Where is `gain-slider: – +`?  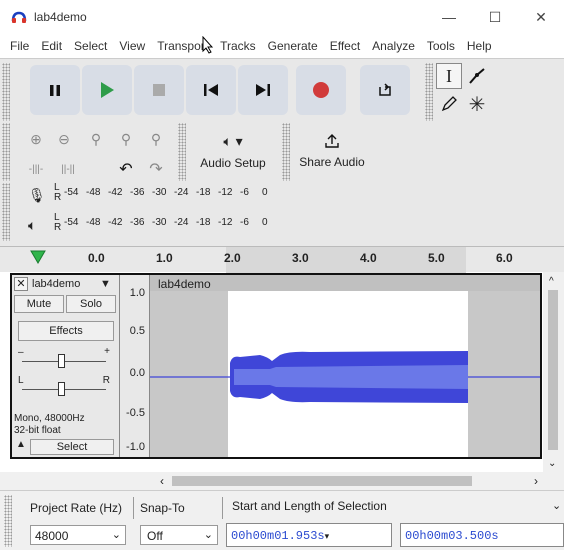
gain-slider: – + is located at coordinates (64, 357).